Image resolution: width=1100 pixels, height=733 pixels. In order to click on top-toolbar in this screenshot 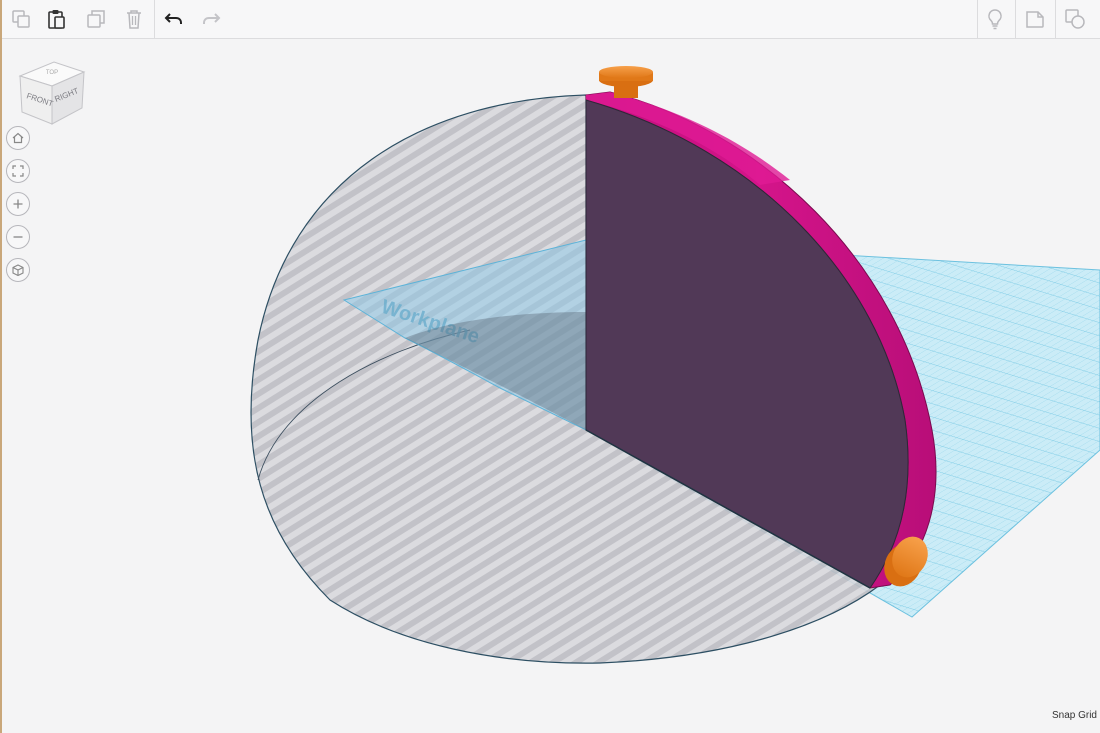, I will do `click(551, 19)`.